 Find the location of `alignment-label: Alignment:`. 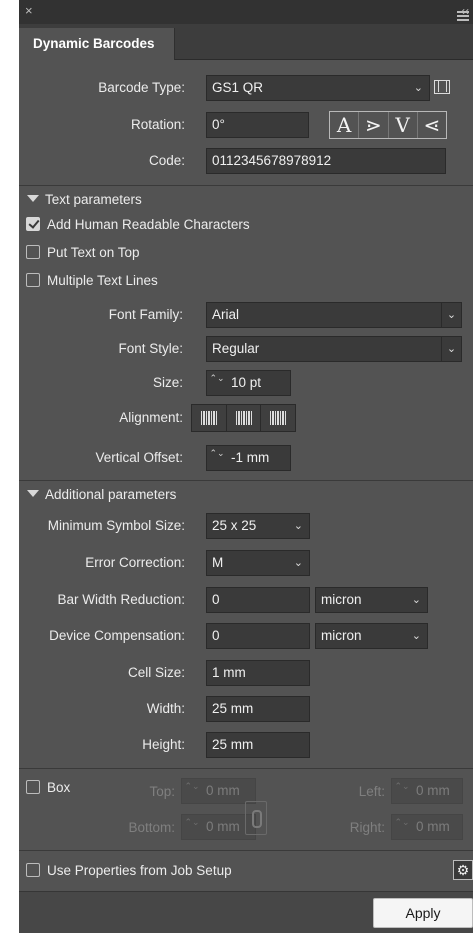

alignment-label: Alignment: is located at coordinates (151, 417).